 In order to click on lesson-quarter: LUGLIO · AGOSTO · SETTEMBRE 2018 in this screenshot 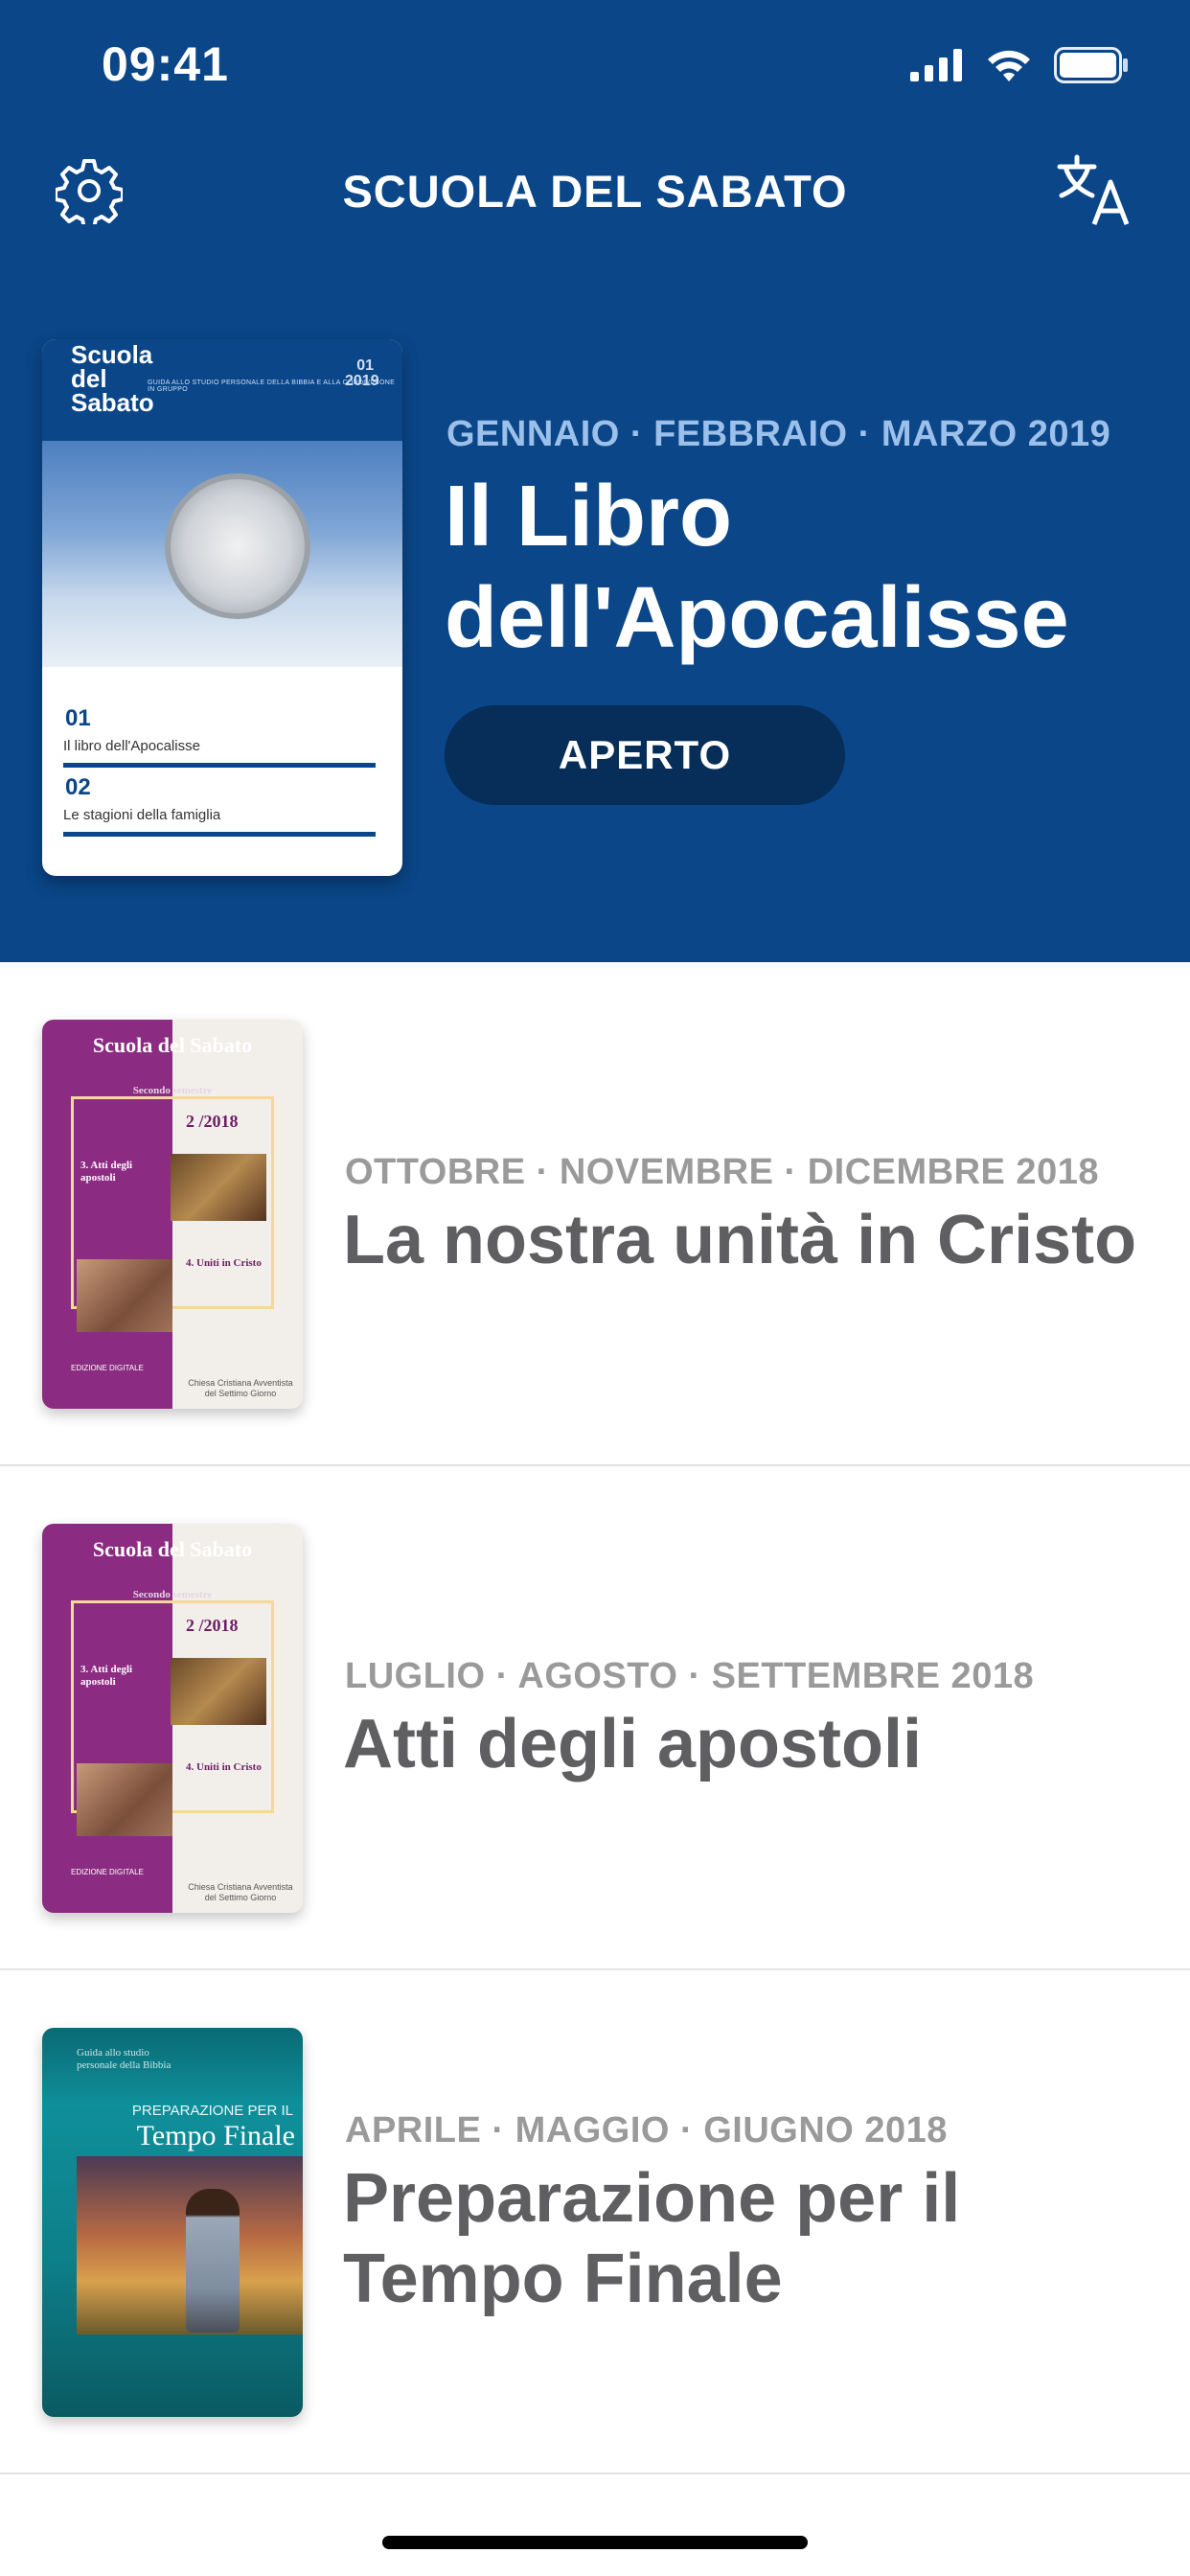, I will do `click(690, 1676)`.